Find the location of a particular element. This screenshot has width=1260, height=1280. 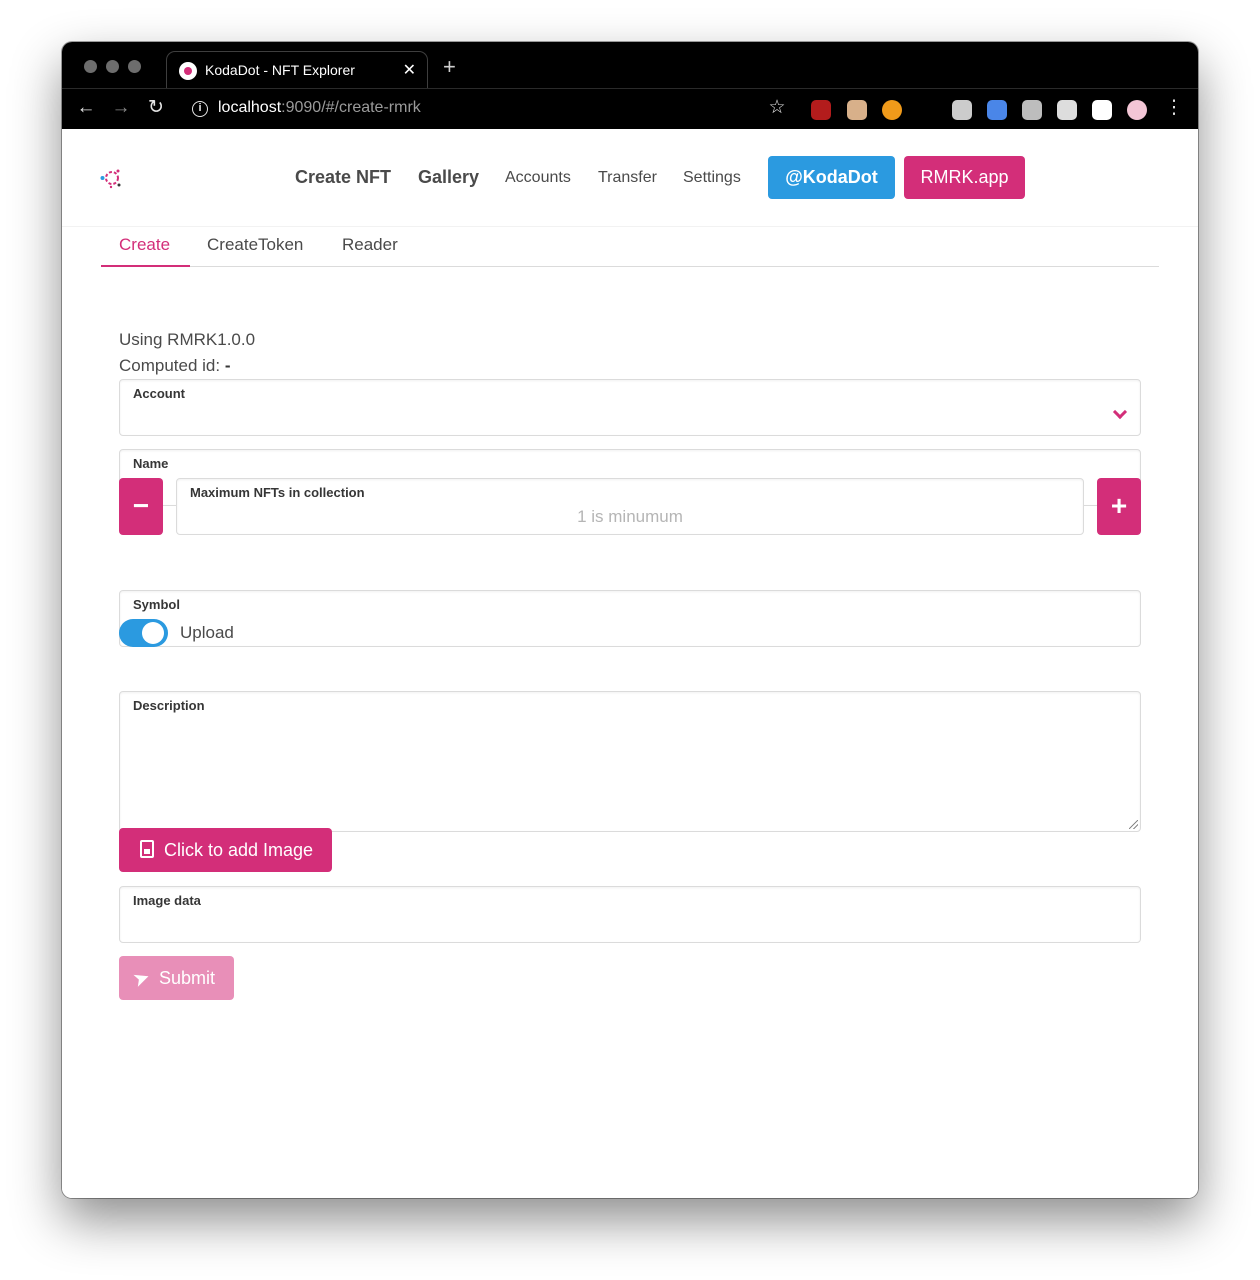

url-path: :9090/#/create-rmrk is located at coordinates (351, 107).